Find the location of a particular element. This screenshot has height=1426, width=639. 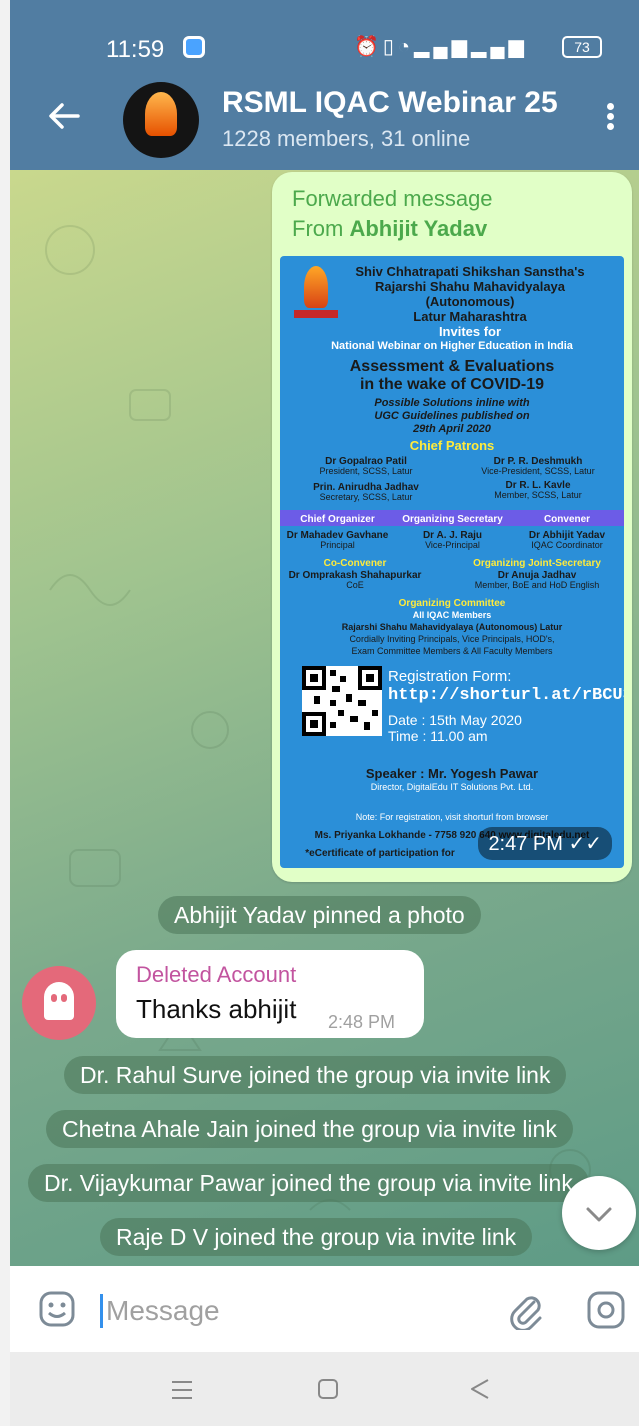

poster-line: 29th April 2020 is located at coordinates (452, 429).